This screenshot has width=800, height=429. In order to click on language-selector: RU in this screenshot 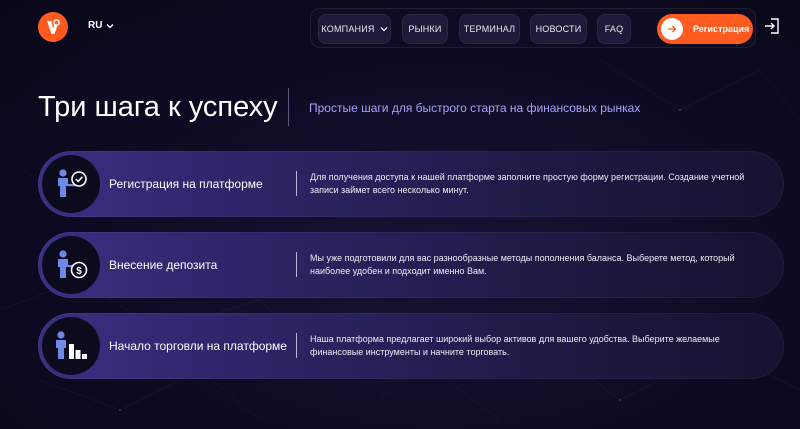, I will do `click(101, 25)`.